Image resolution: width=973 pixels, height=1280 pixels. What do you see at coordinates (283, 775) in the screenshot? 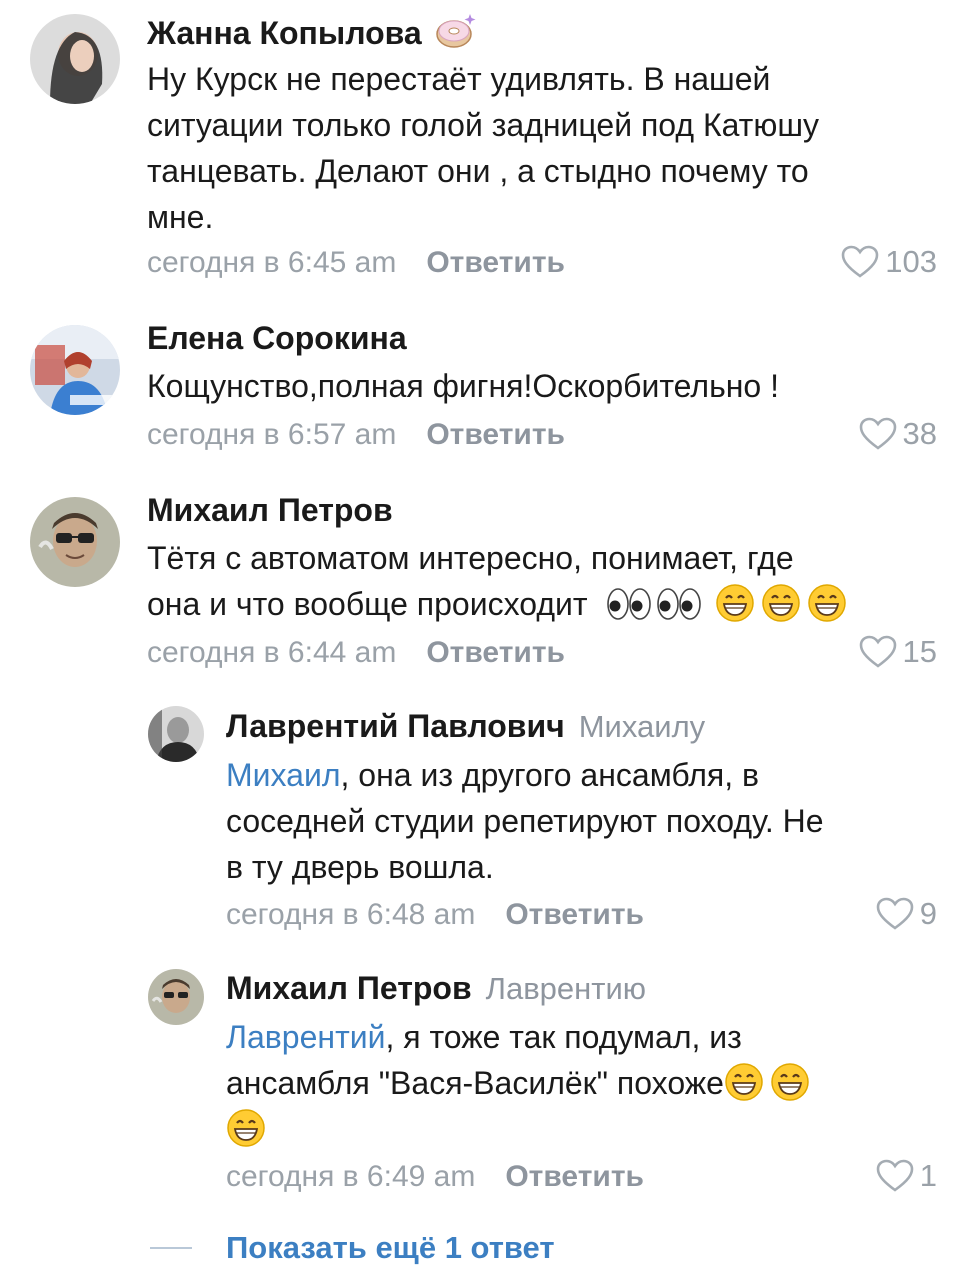
I see `mention-link: Михаил` at bounding box center [283, 775].